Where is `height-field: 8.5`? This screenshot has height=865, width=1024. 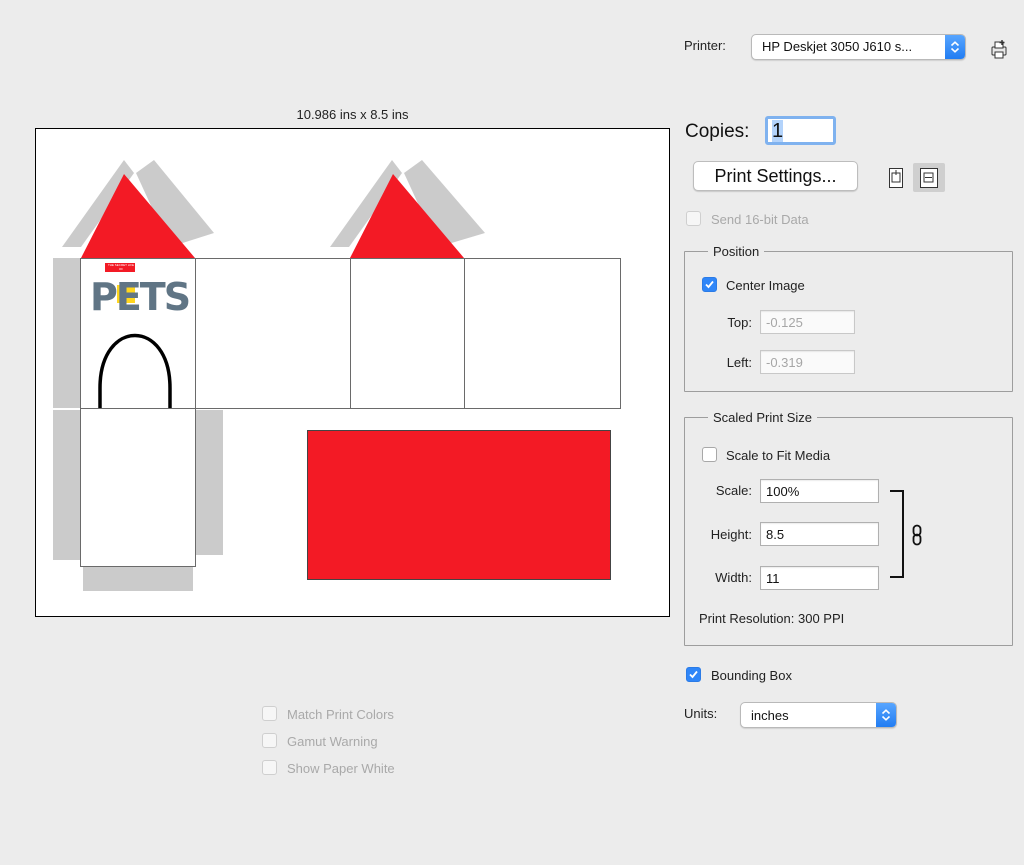 height-field: 8.5 is located at coordinates (819, 534).